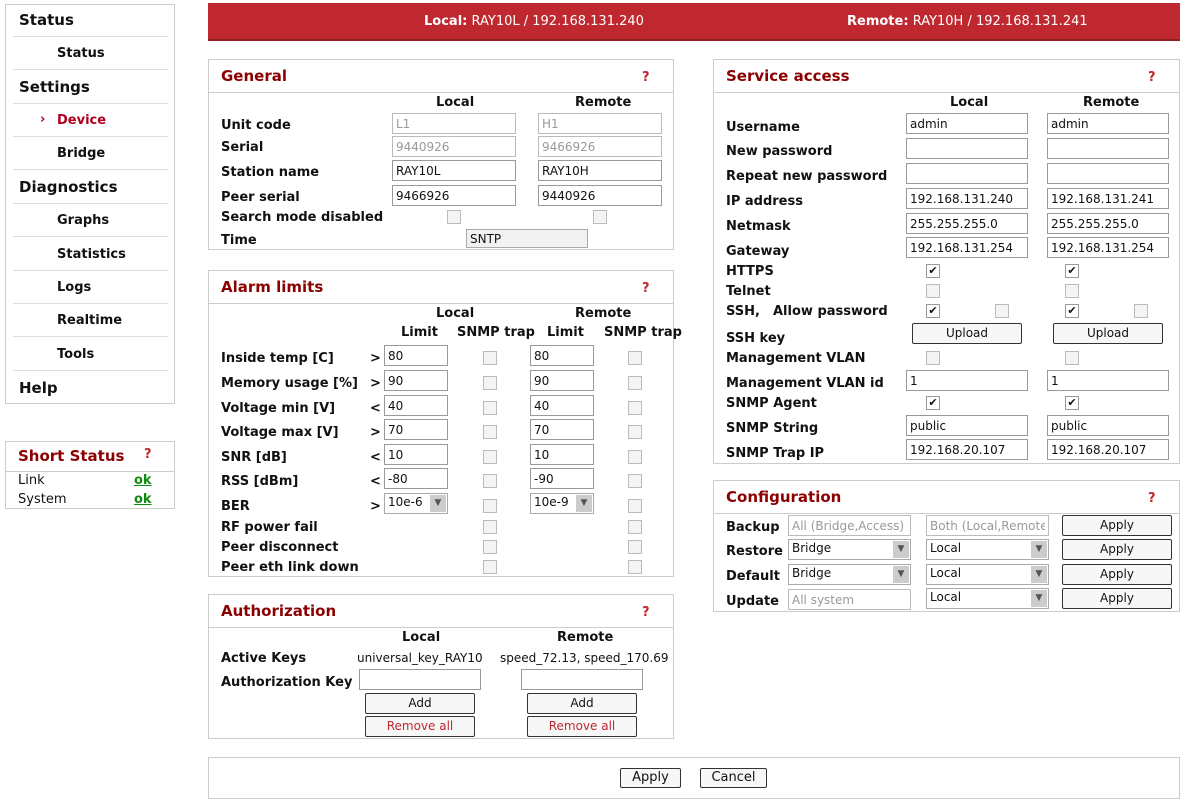 Image resolution: width=1183 pixels, height=803 pixels. Describe the element at coordinates (454, 195) in the screenshot. I see `peer-serial-local-input` at that location.